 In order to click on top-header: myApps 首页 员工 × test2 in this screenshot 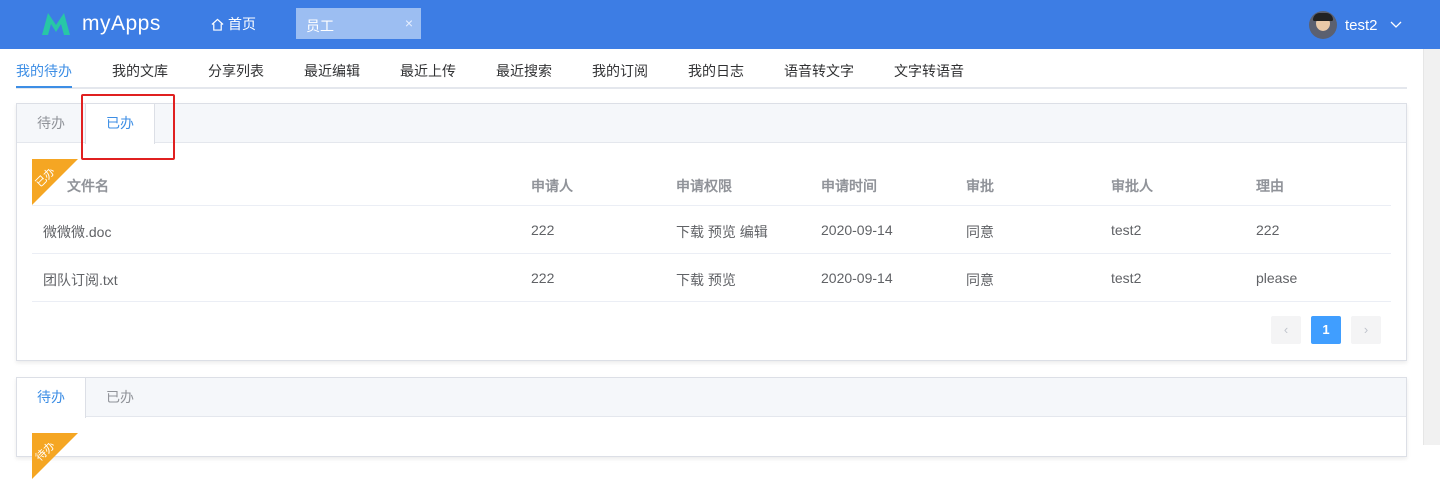, I will do `click(720, 24)`.